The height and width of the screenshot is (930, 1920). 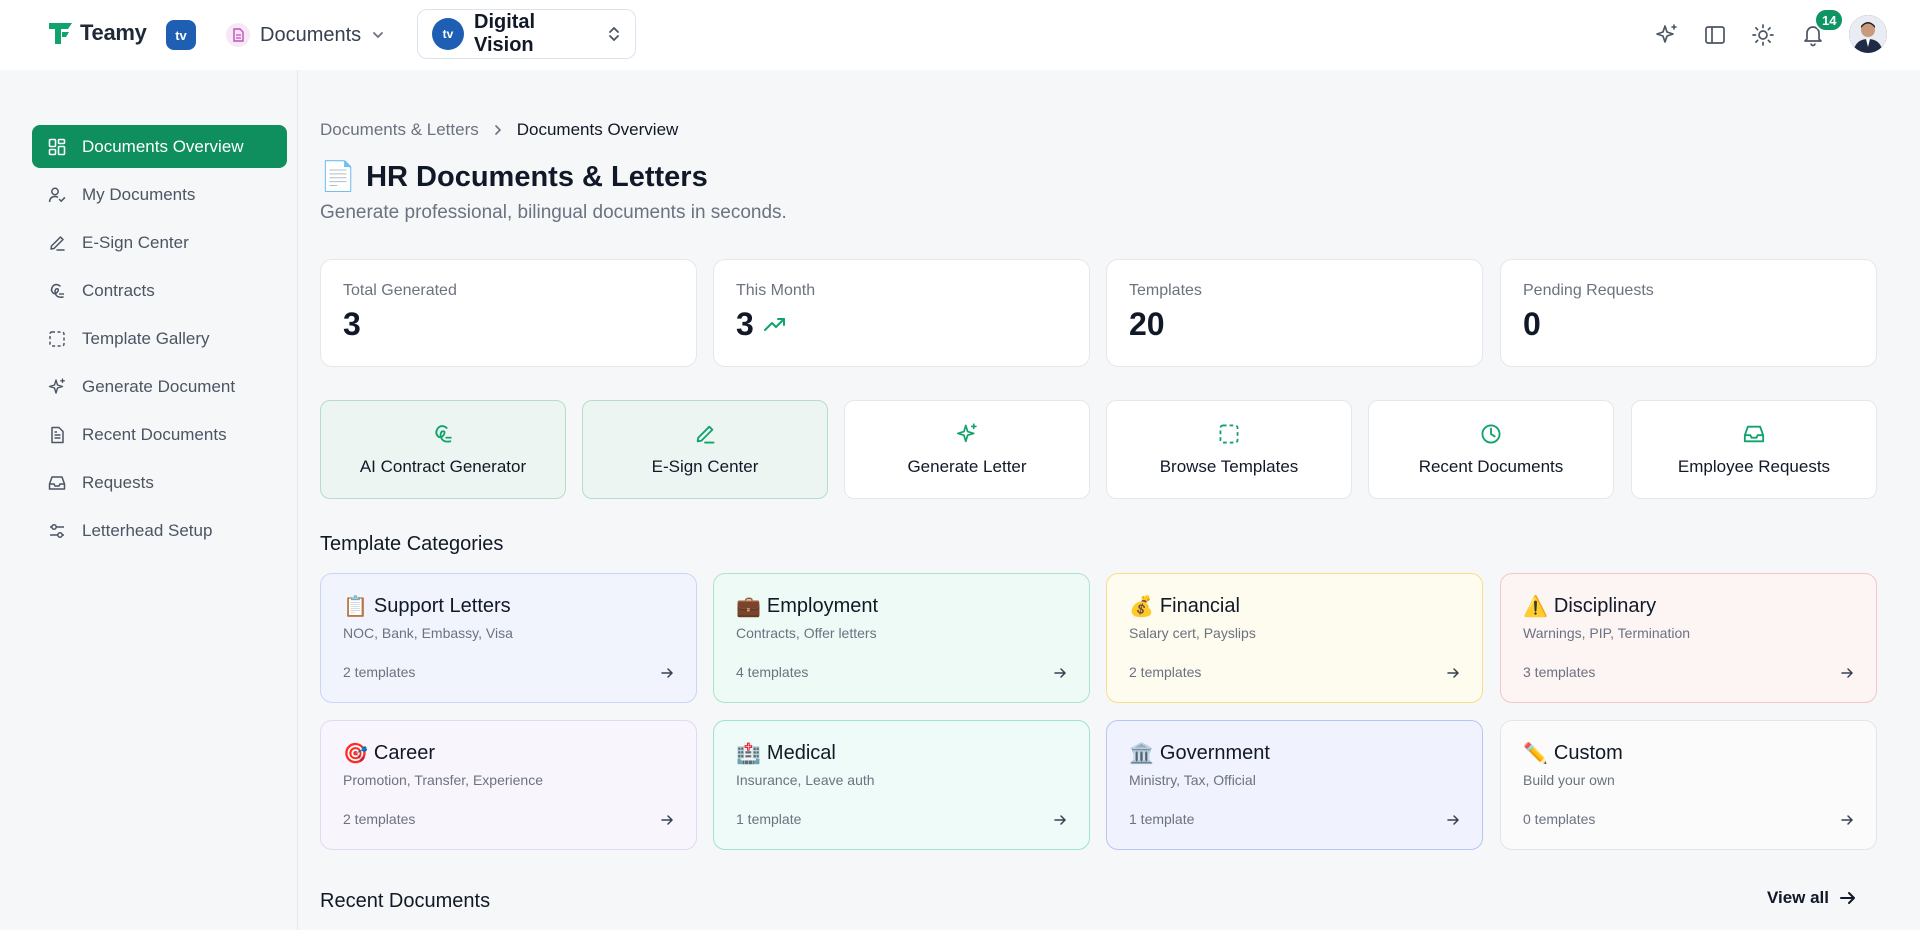 What do you see at coordinates (443, 433) in the screenshot?
I see `signature-icon` at bounding box center [443, 433].